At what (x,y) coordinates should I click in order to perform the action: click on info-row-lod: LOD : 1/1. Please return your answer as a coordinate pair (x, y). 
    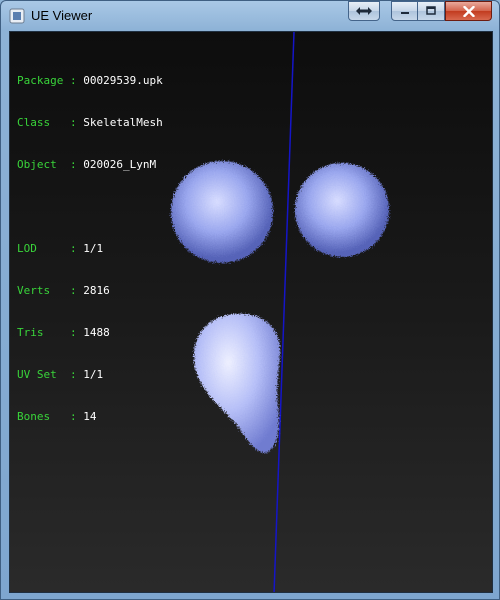
    Looking at the image, I should click on (60, 248).